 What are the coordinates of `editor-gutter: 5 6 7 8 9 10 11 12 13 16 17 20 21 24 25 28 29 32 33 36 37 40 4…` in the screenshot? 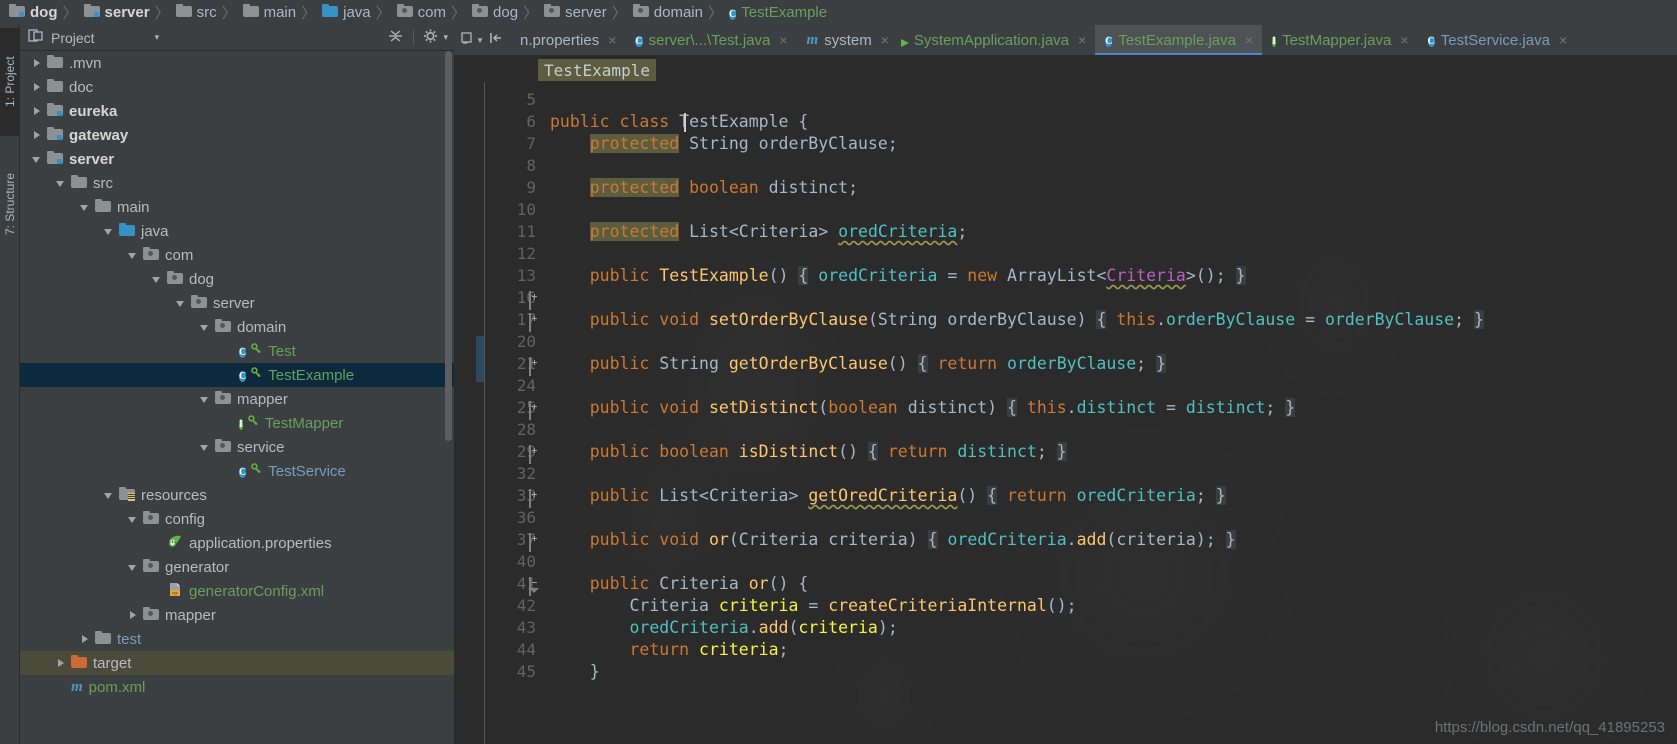 It's located at (502, 413).